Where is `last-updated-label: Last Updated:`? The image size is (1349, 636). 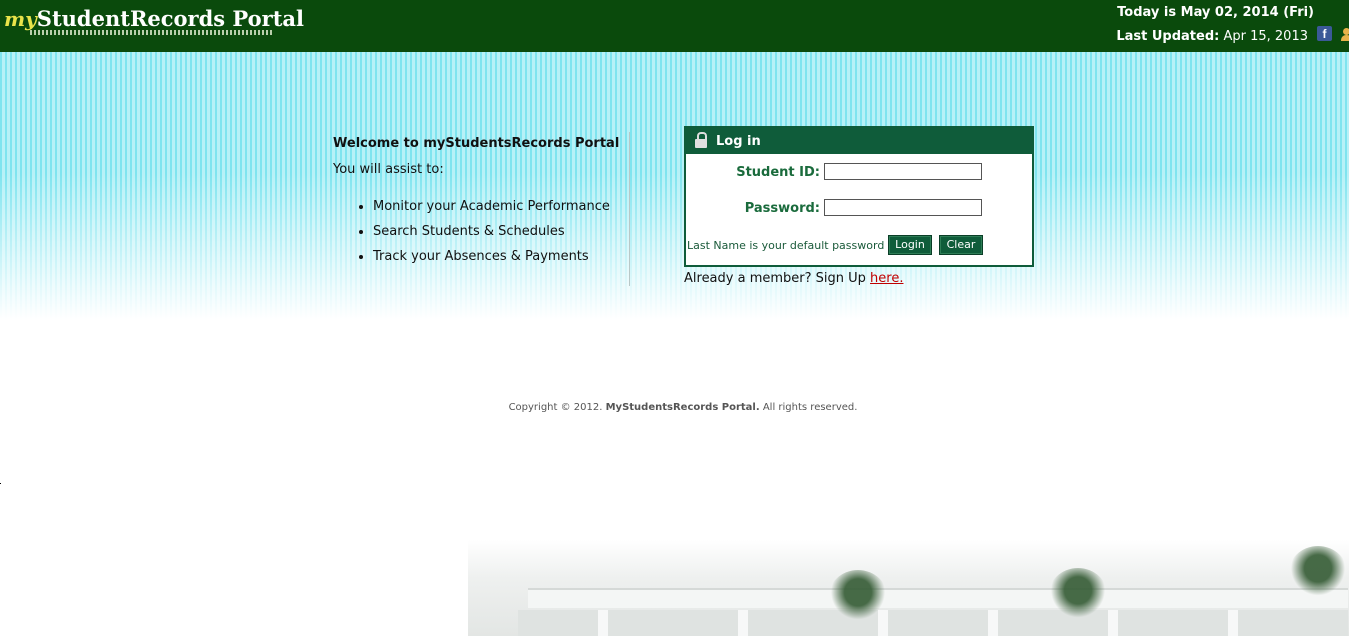
last-updated-label: Last Updated: is located at coordinates (1168, 36).